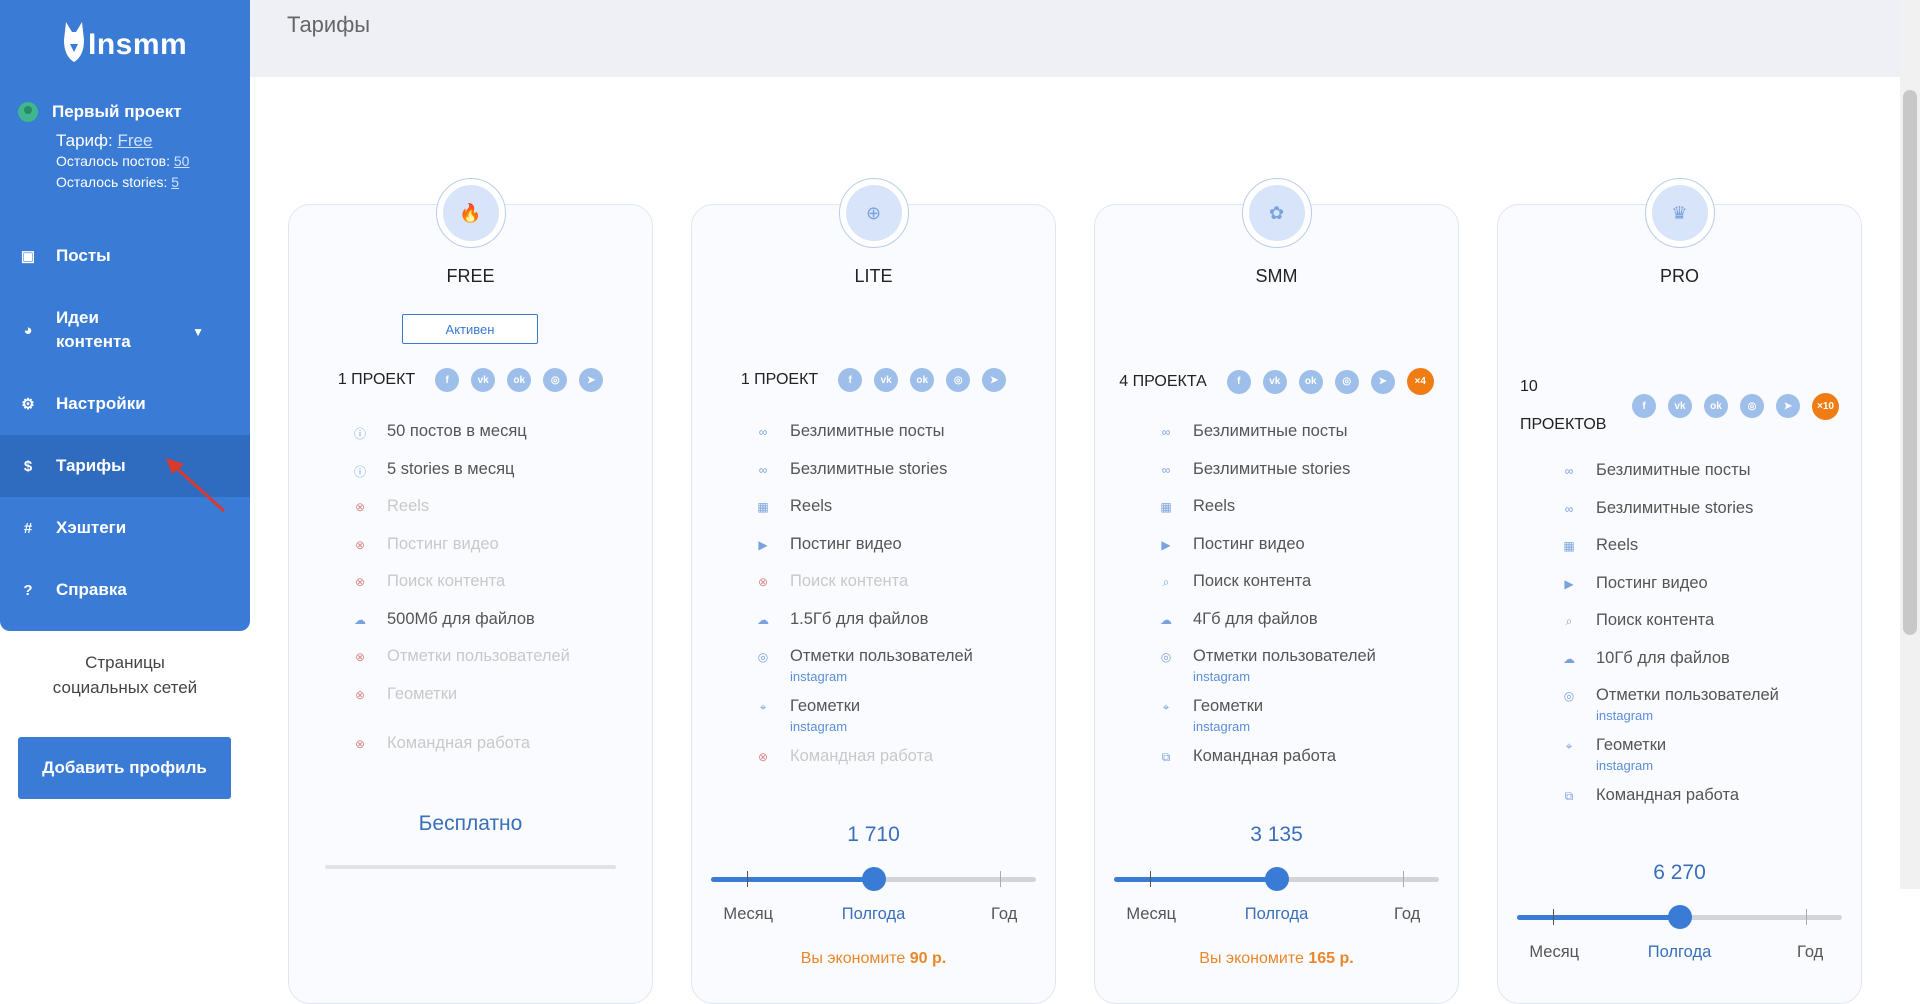 This screenshot has height=1004, width=1920. Describe the element at coordinates (819, 676) in the screenshot. I see `feature-subtext: instagram` at that location.